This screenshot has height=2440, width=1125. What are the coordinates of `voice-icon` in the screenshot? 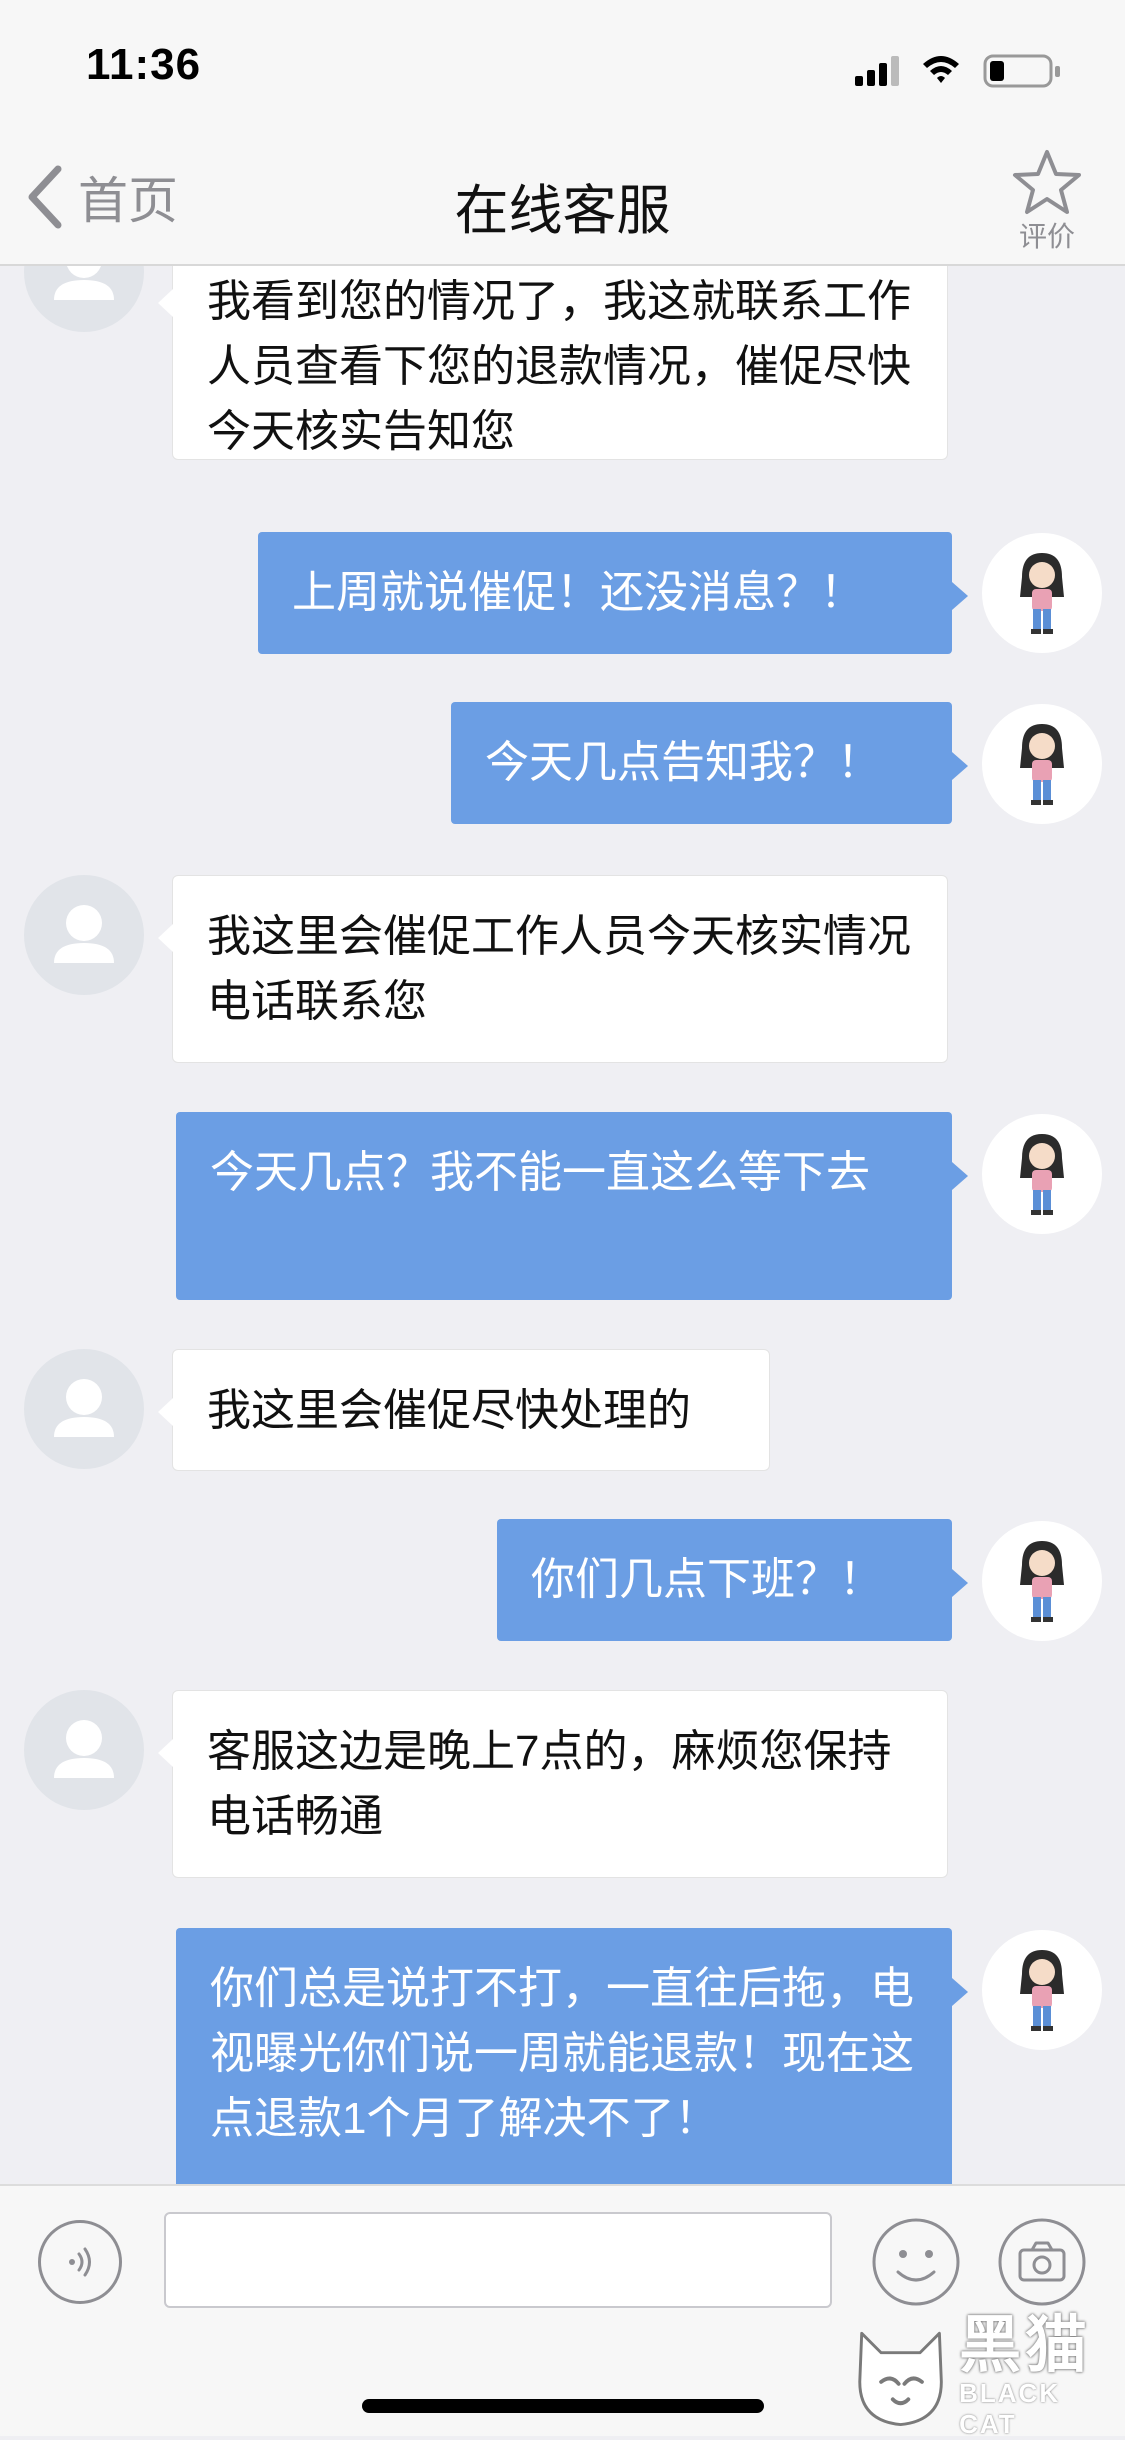 It's located at (80, 2262).